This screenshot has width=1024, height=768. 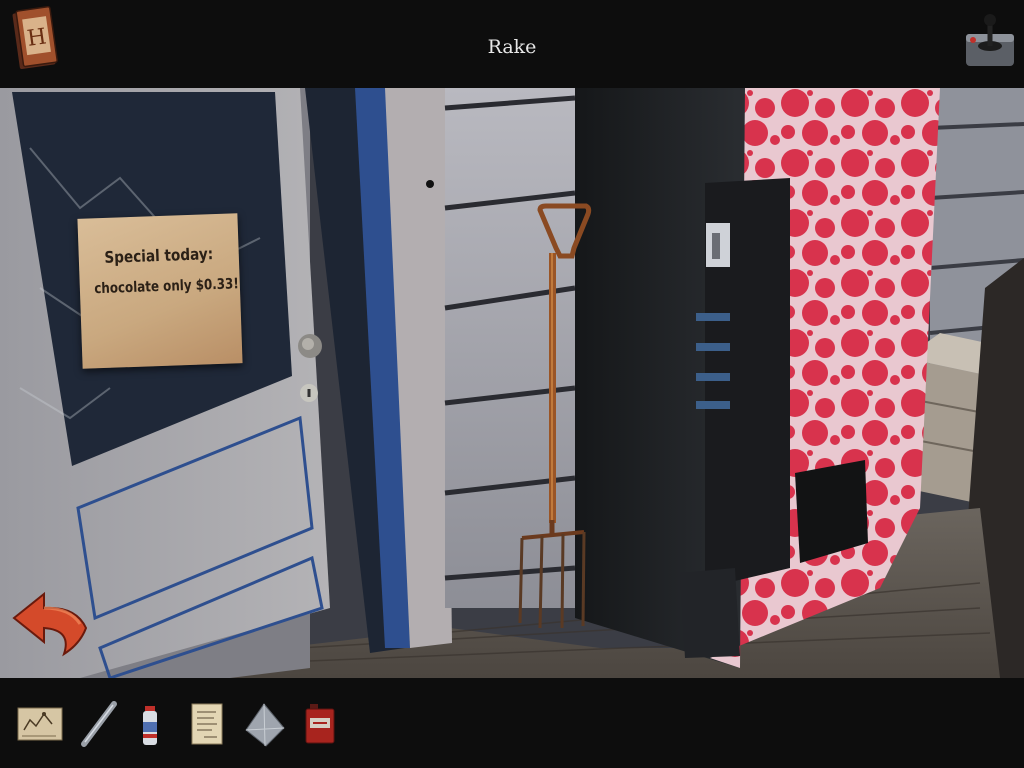 I want to click on inventory-item-metal-rod, so click(x=100, y=724).